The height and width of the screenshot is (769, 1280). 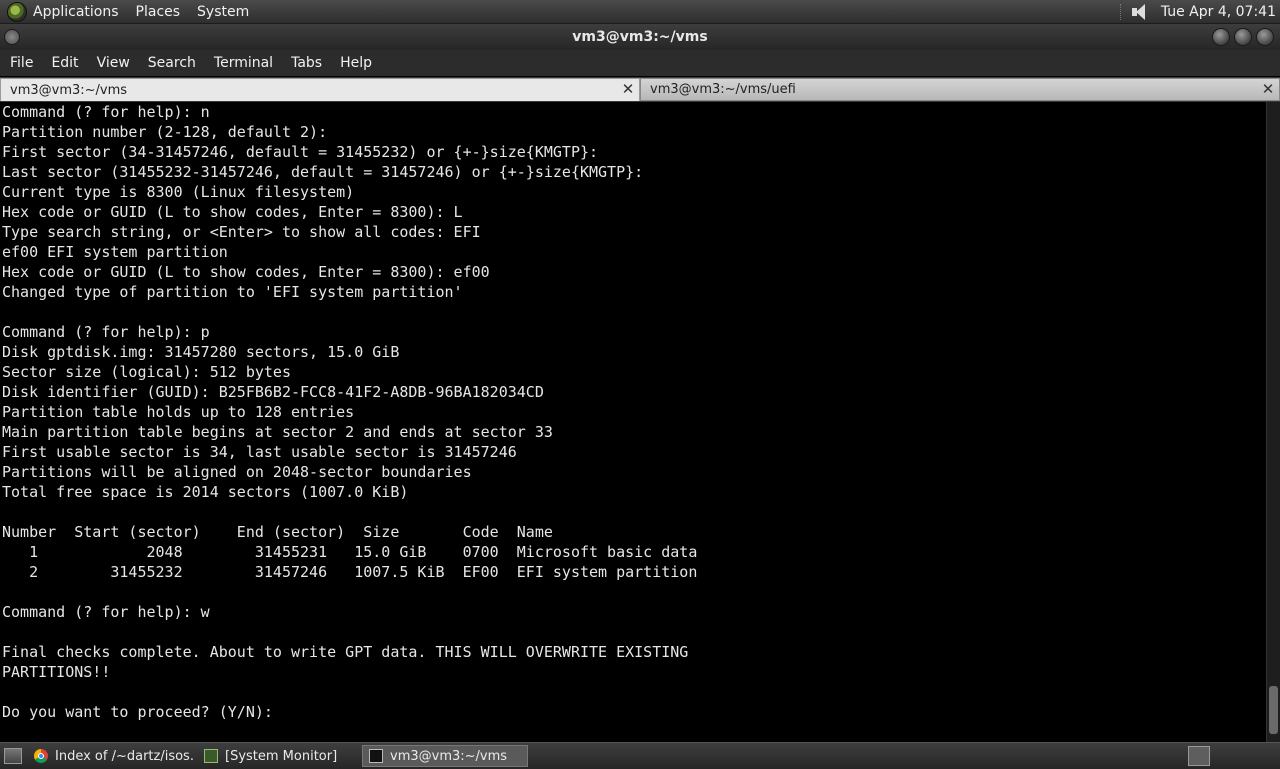 What do you see at coordinates (1121, 11) in the screenshot?
I see `panel-separator` at bounding box center [1121, 11].